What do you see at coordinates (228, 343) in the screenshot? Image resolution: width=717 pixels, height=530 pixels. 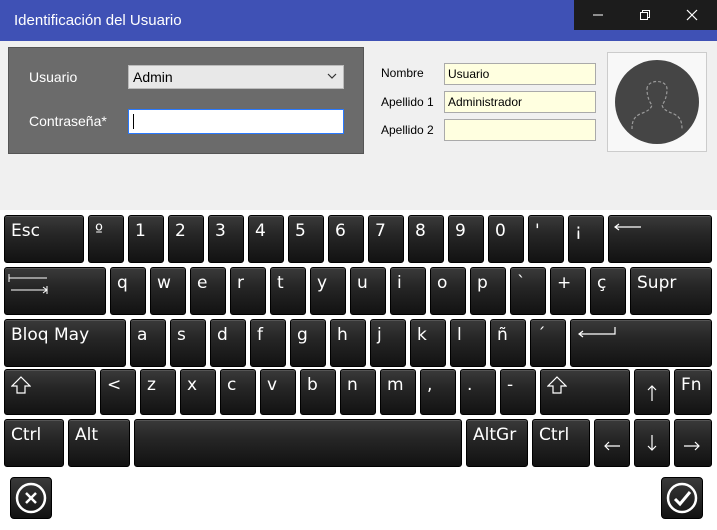 I see `key-d: d` at bounding box center [228, 343].